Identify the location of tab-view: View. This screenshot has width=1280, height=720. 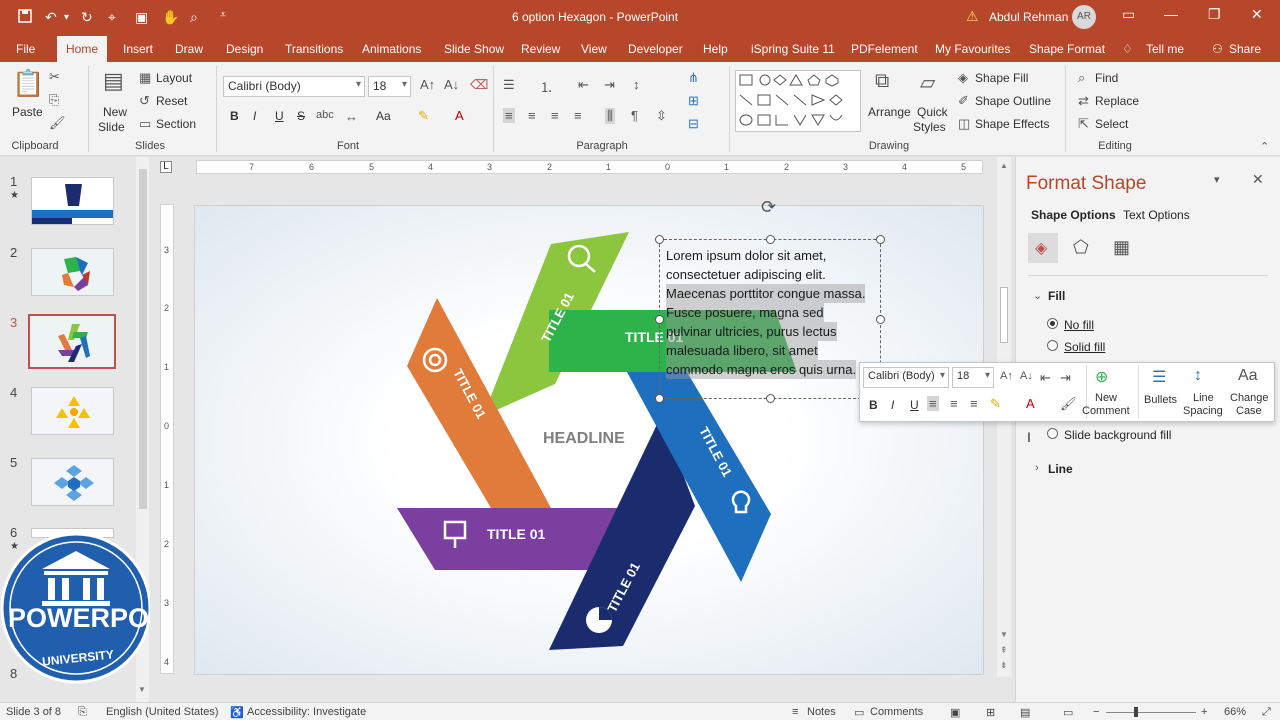
(594, 49).